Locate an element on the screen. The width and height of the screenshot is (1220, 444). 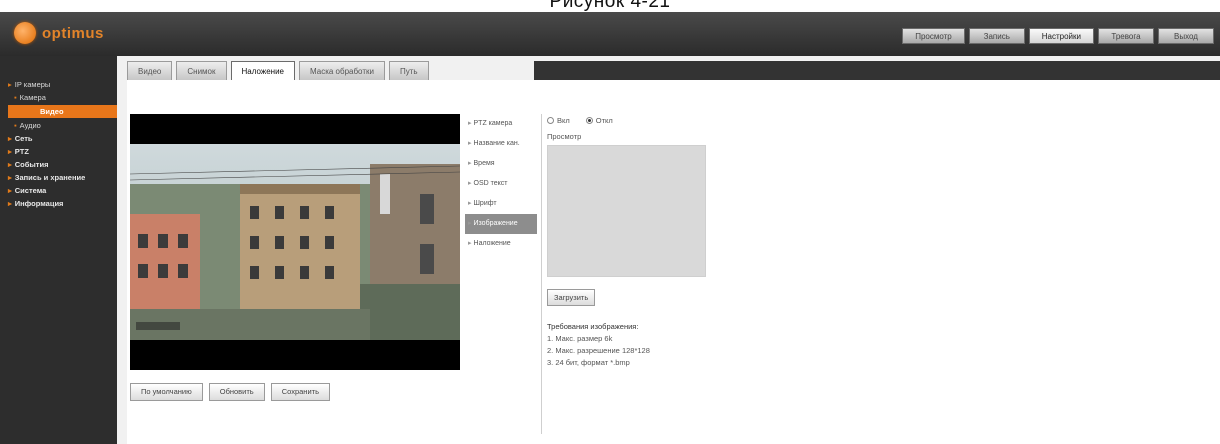
upload-button: Загрузить is located at coordinates (571, 297).